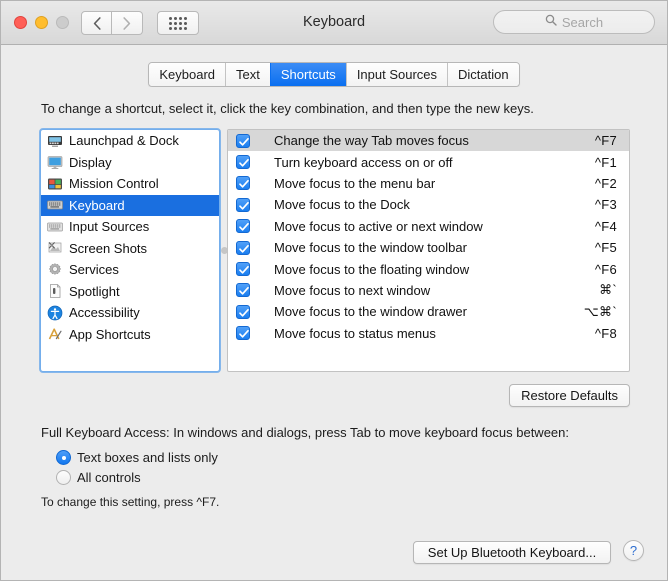 This screenshot has width=668, height=581. What do you see at coordinates (606, 162) in the screenshot?
I see `shortcut-key: ^F1` at bounding box center [606, 162].